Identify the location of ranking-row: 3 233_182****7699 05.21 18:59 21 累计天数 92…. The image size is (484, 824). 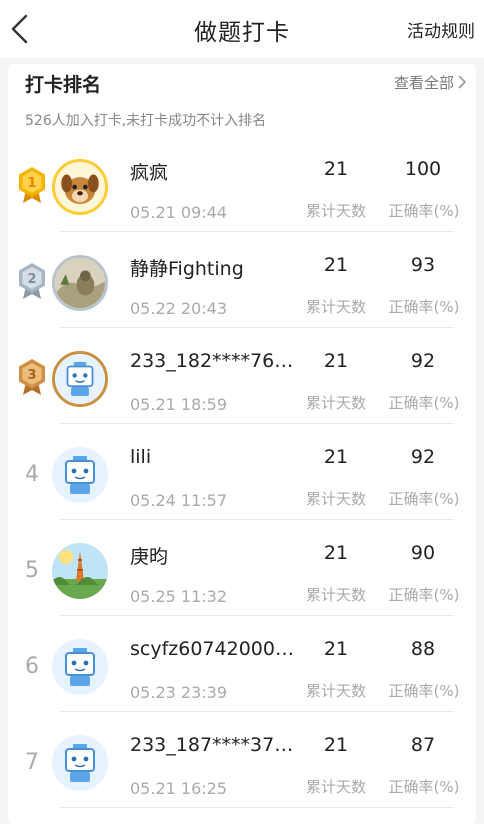
(242, 376).